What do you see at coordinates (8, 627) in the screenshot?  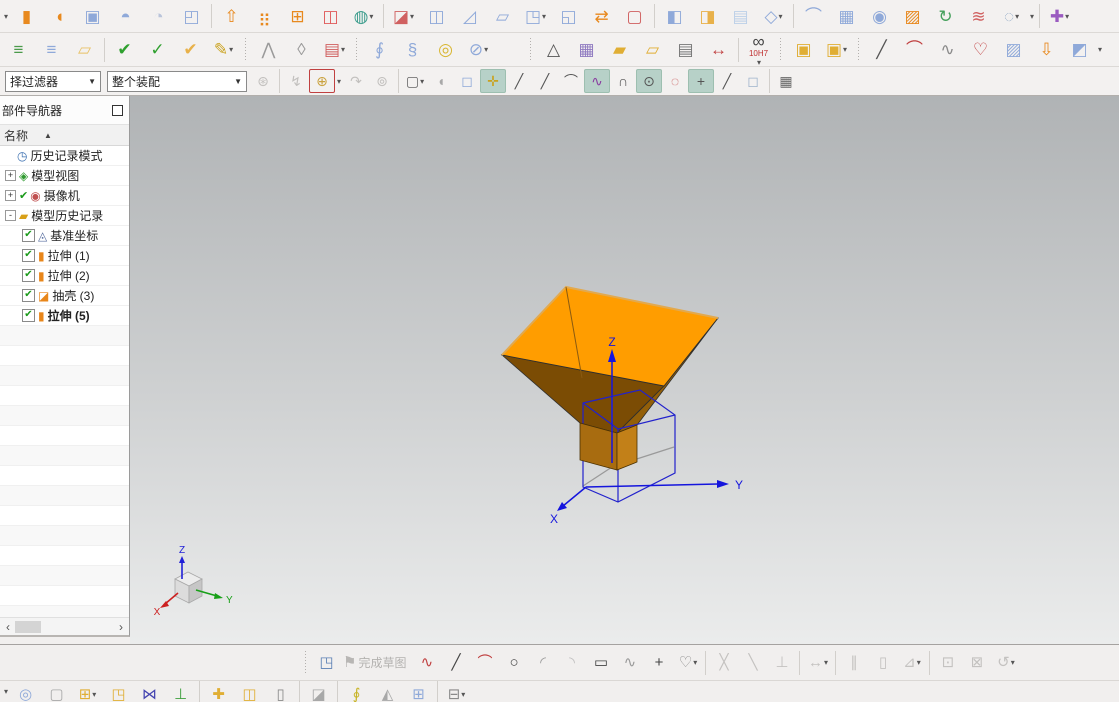 I see `scroll-left-arrow: ‹` at bounding box center [8, 627].